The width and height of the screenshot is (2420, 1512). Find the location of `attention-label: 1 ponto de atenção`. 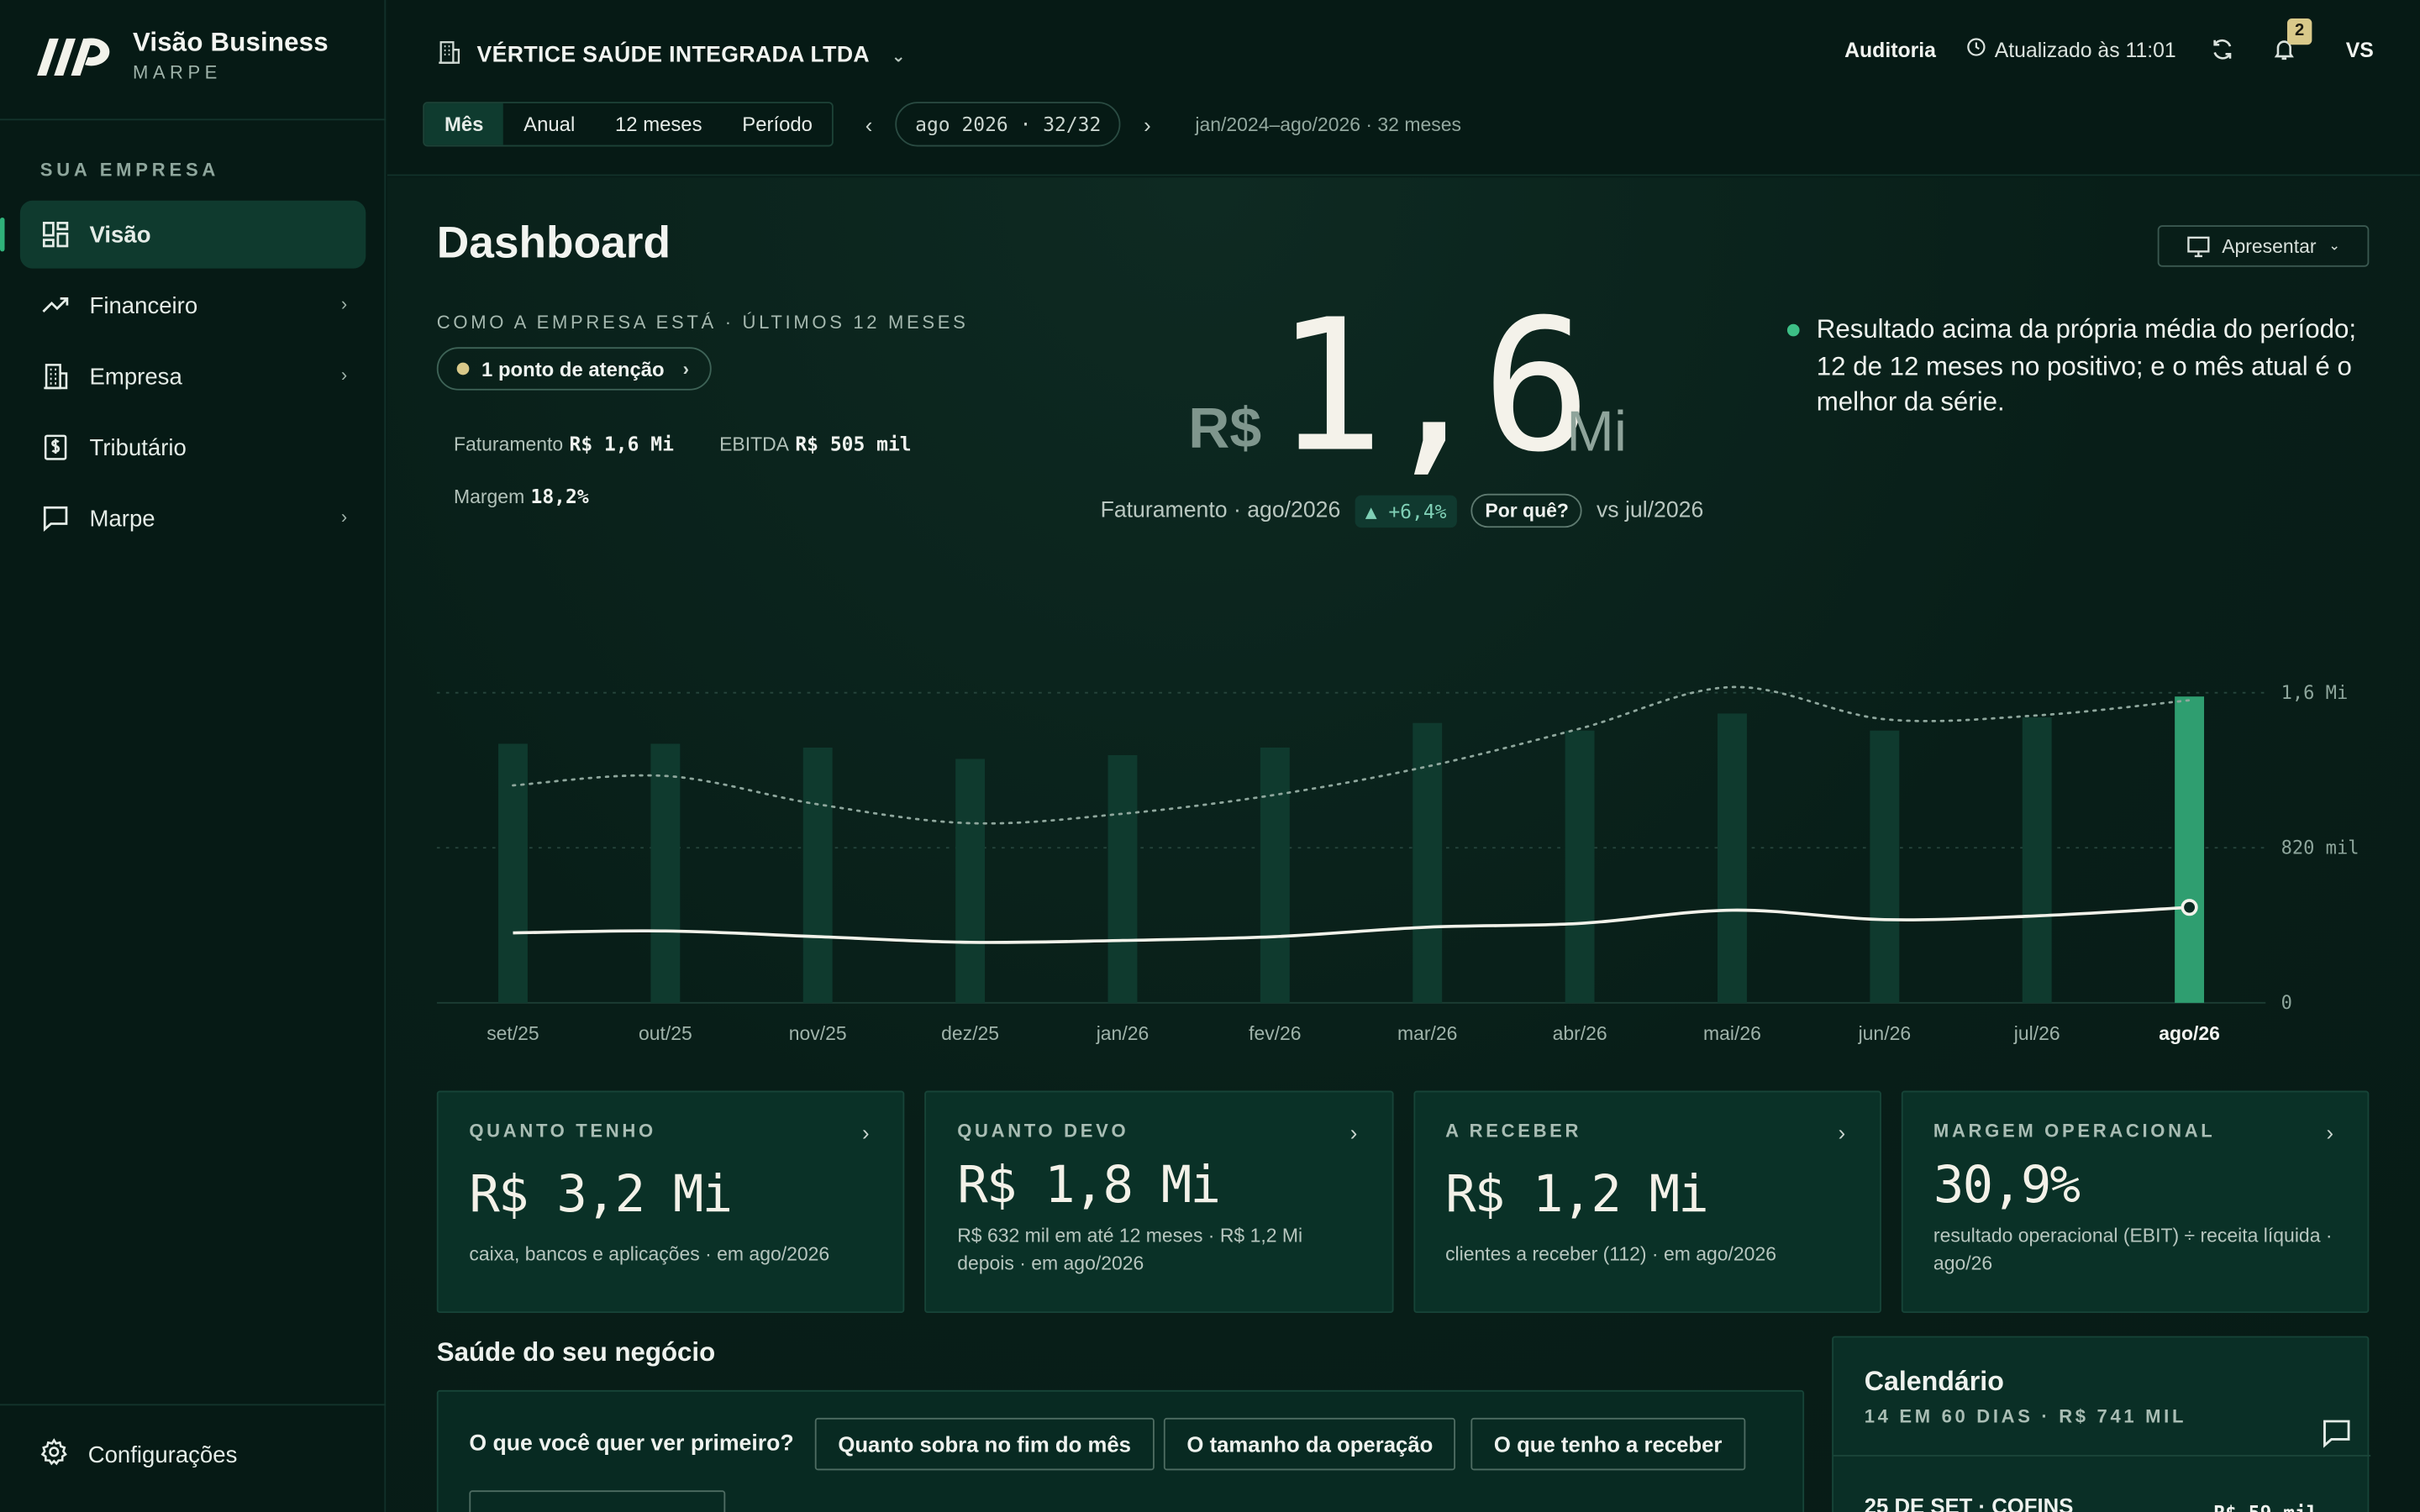

attention-label: 1 ponto de atenção is located at coordinates (573, 369).